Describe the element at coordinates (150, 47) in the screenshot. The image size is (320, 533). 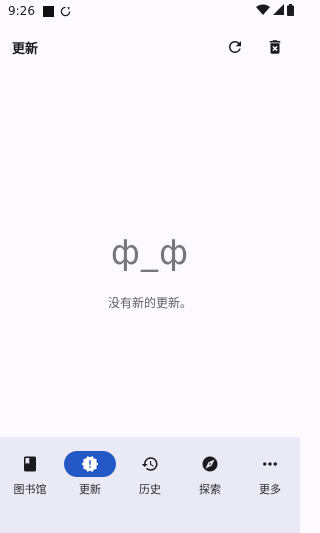
I see `app-bar: 更新` at that location.